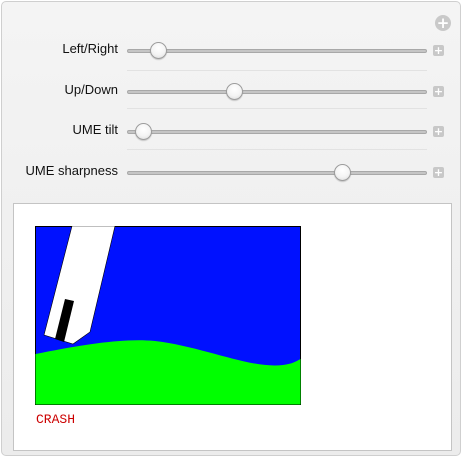 The width and height of the screenshot is (465, 460). What do you see at coordinates (91, 89) in the screenshot?
I see `control-label: Up/Down` at bounding box center [91, 89].